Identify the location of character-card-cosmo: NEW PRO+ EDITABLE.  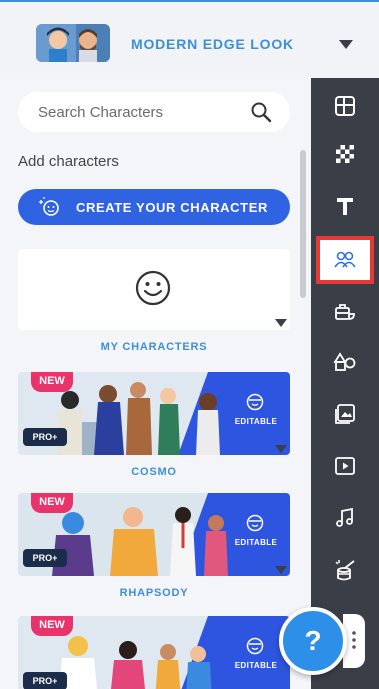
(154, 413).